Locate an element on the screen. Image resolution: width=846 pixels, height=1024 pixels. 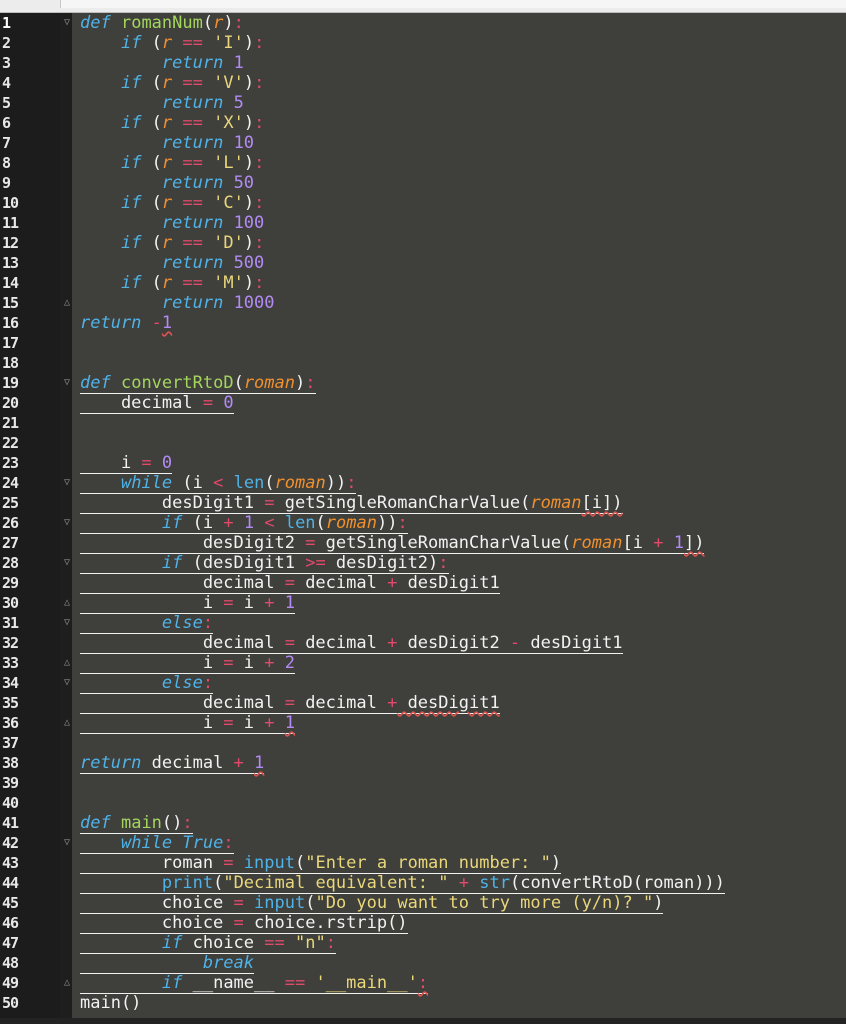
code-line: 47 if choice == "n": is located at coordinates (423, 943).